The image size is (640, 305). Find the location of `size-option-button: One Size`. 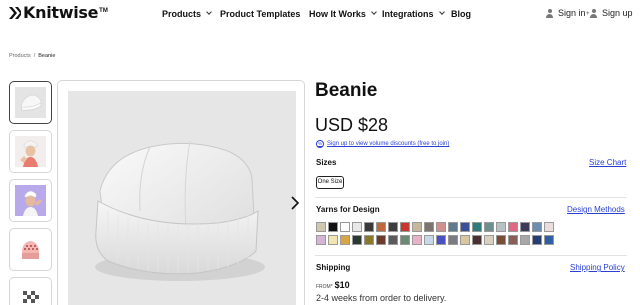

size-option-button: One Size is located at coordinates (330, 182).